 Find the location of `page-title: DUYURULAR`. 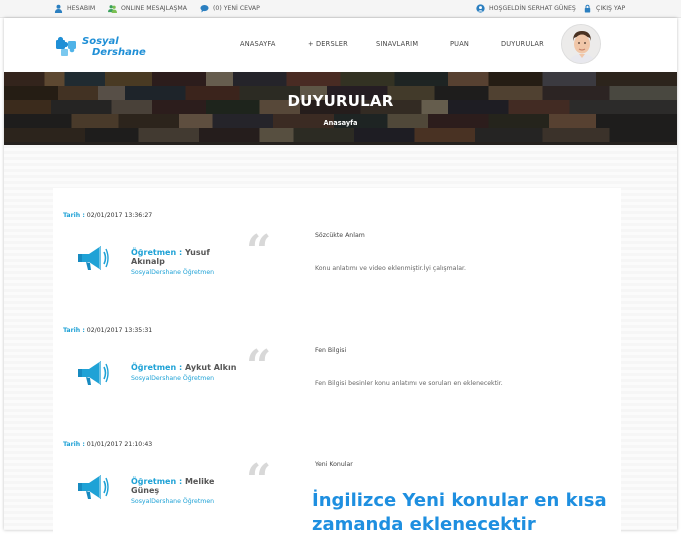

page-title: DUYURULAR is located at coordinates (340, 101).